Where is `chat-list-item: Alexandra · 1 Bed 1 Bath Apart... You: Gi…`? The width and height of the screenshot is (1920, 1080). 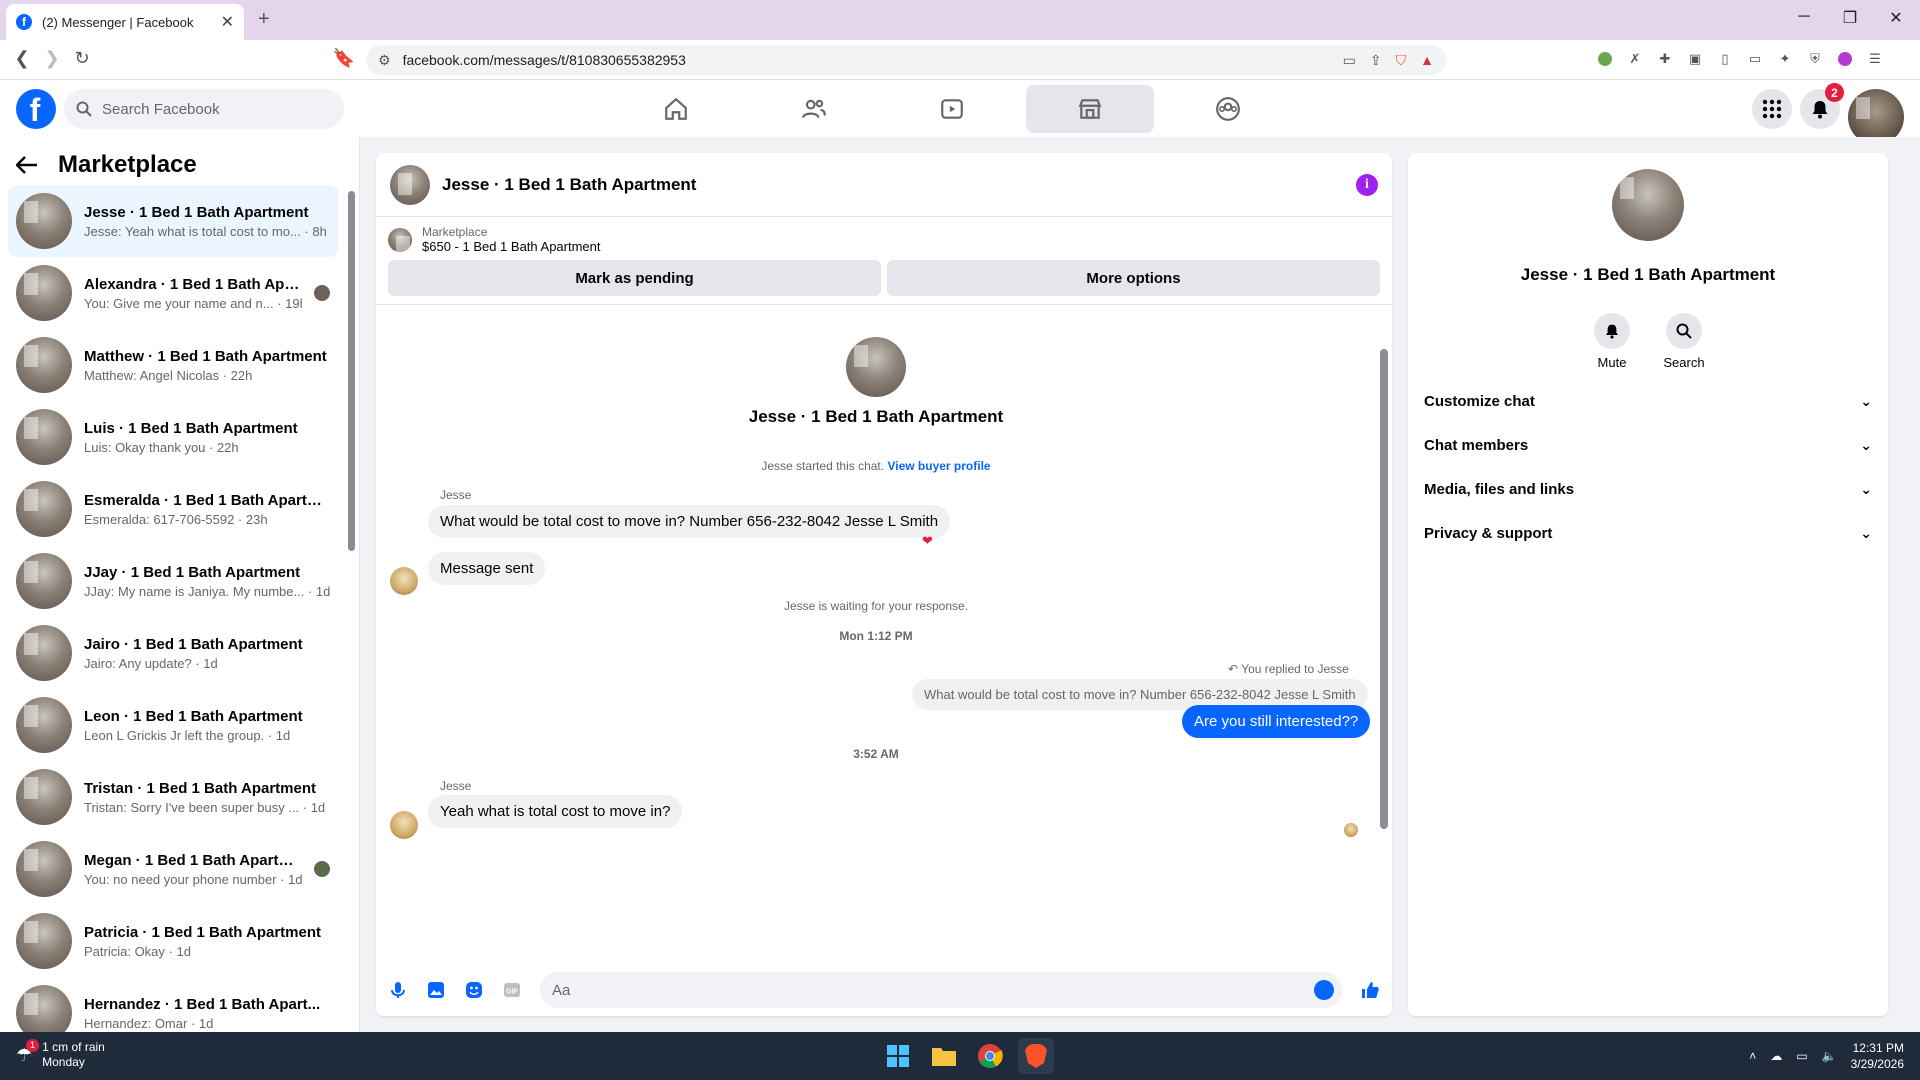 chat-list-item: Alexandra · 1 Bed 1 Bath Apart... You: Gi… is located at coordinates (173, 293).